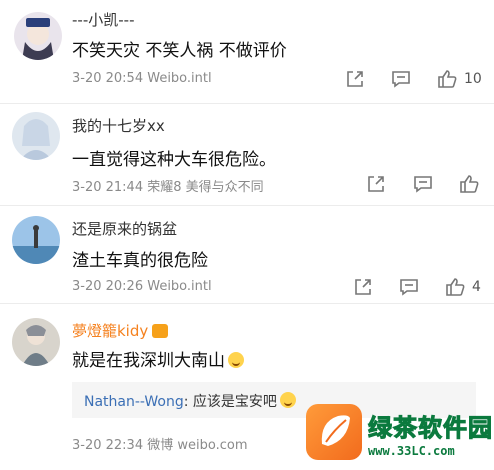  Describe the element at coordinates (287, 400) in the screenshot. I see `smile-emoji-icon` at that location.